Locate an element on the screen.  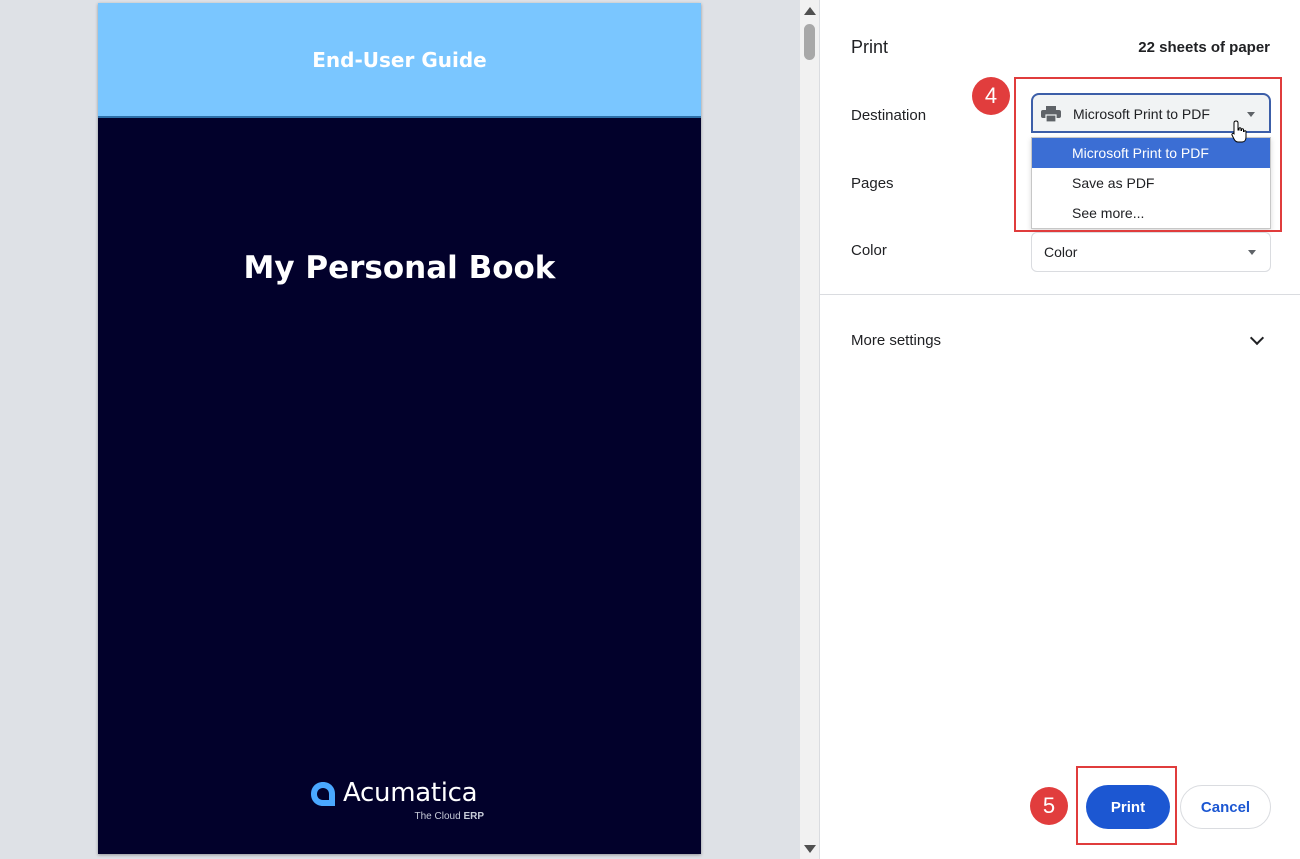
acumatica-logo: Acumatica The Cloud ERP is located at coordinates (400, 803).